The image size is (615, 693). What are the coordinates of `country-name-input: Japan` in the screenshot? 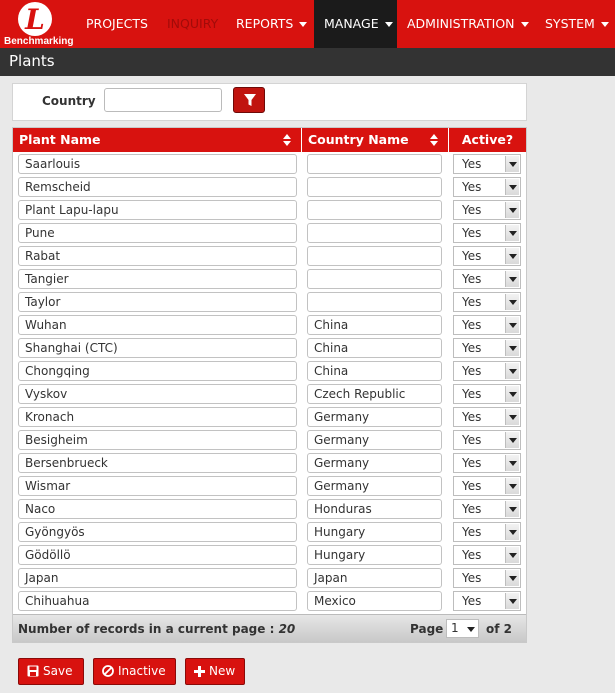 It's located at (374, 578).